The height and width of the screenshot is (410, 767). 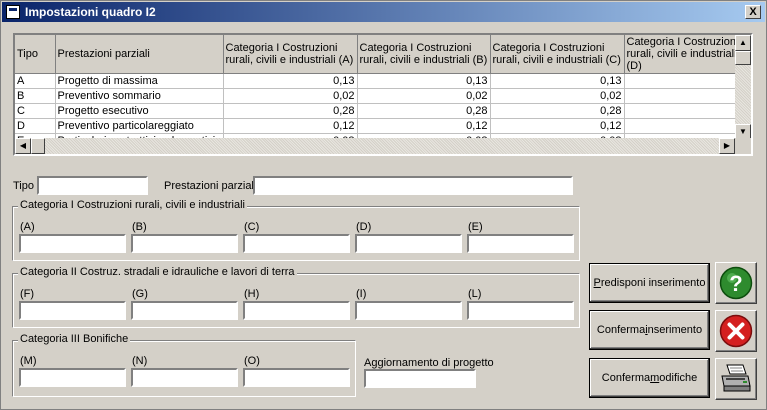 I want to click on cell-c: 0,02, so click(x=557, y=96).